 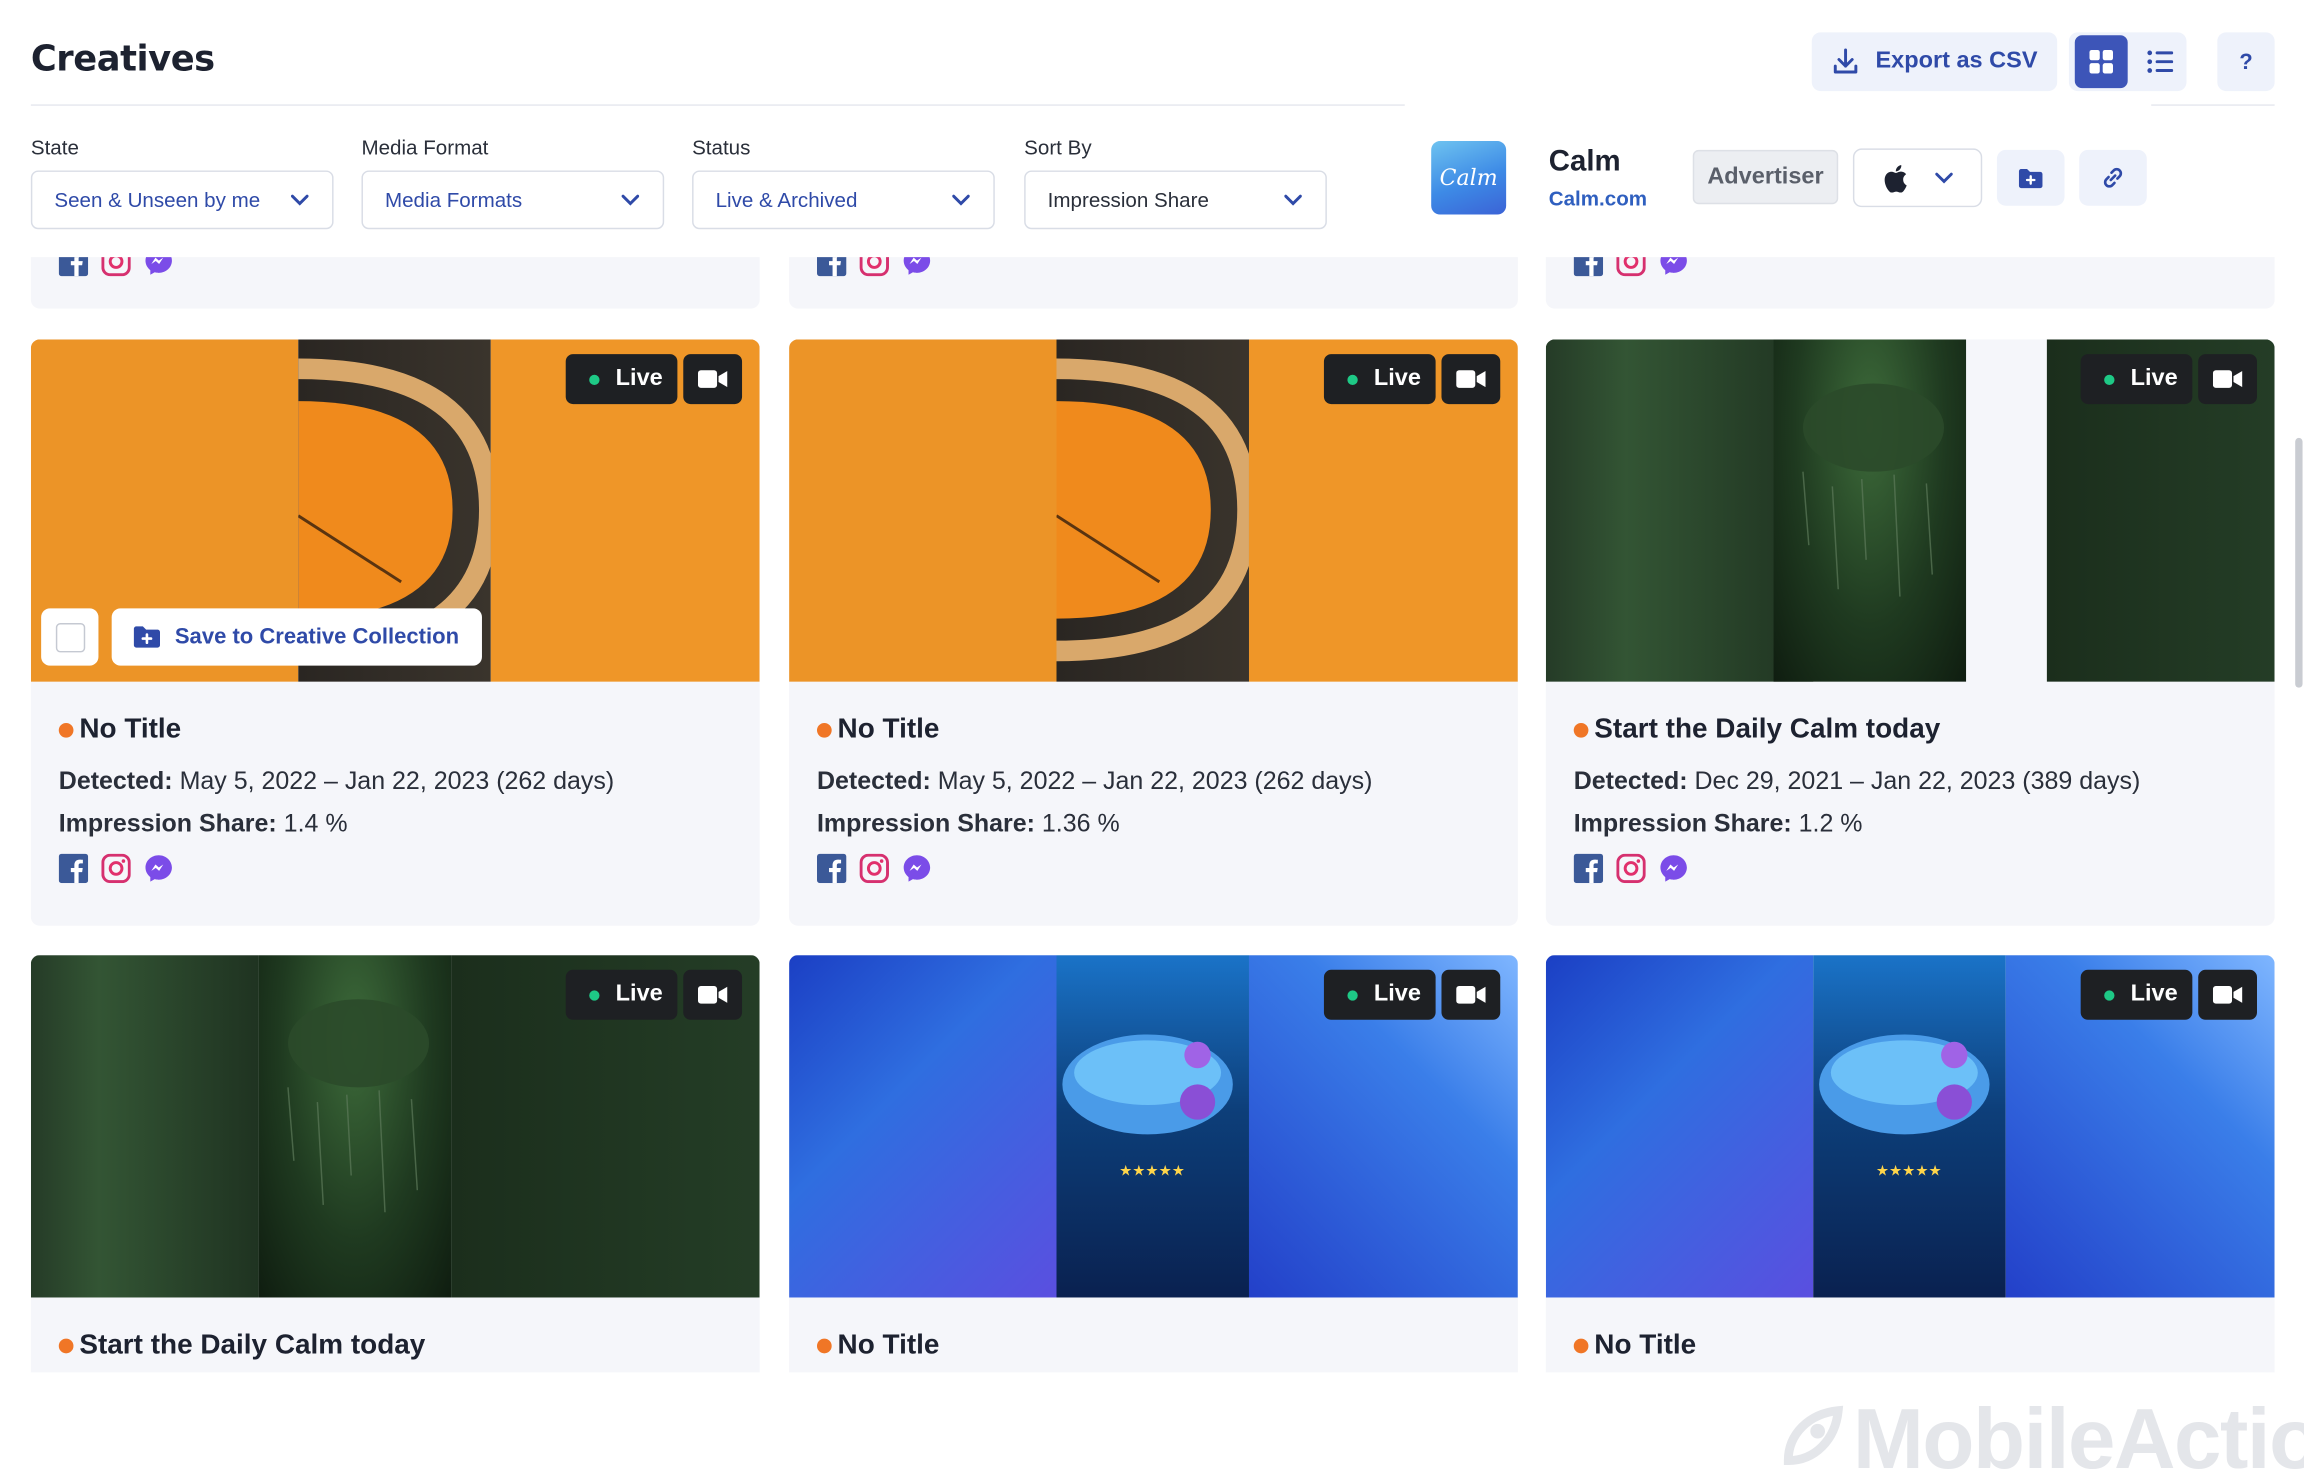 I want to click on grid-icon, so click(x=2101, y=61).